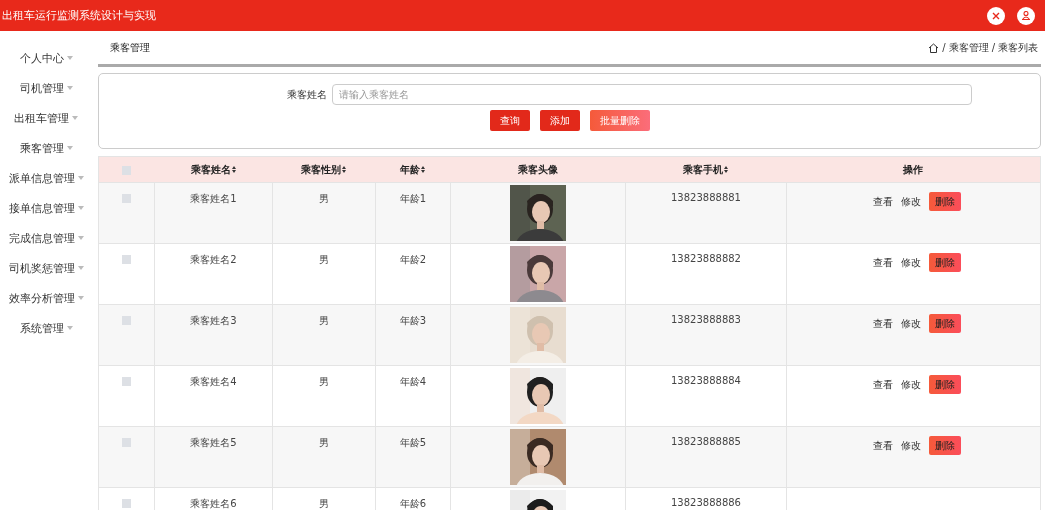 This screenshot has width=1045, height=510. What do you see at coordinates (705, 498) in the screenshot?
I see `table-cell: 13823888886` at bounding box center [705, 498].